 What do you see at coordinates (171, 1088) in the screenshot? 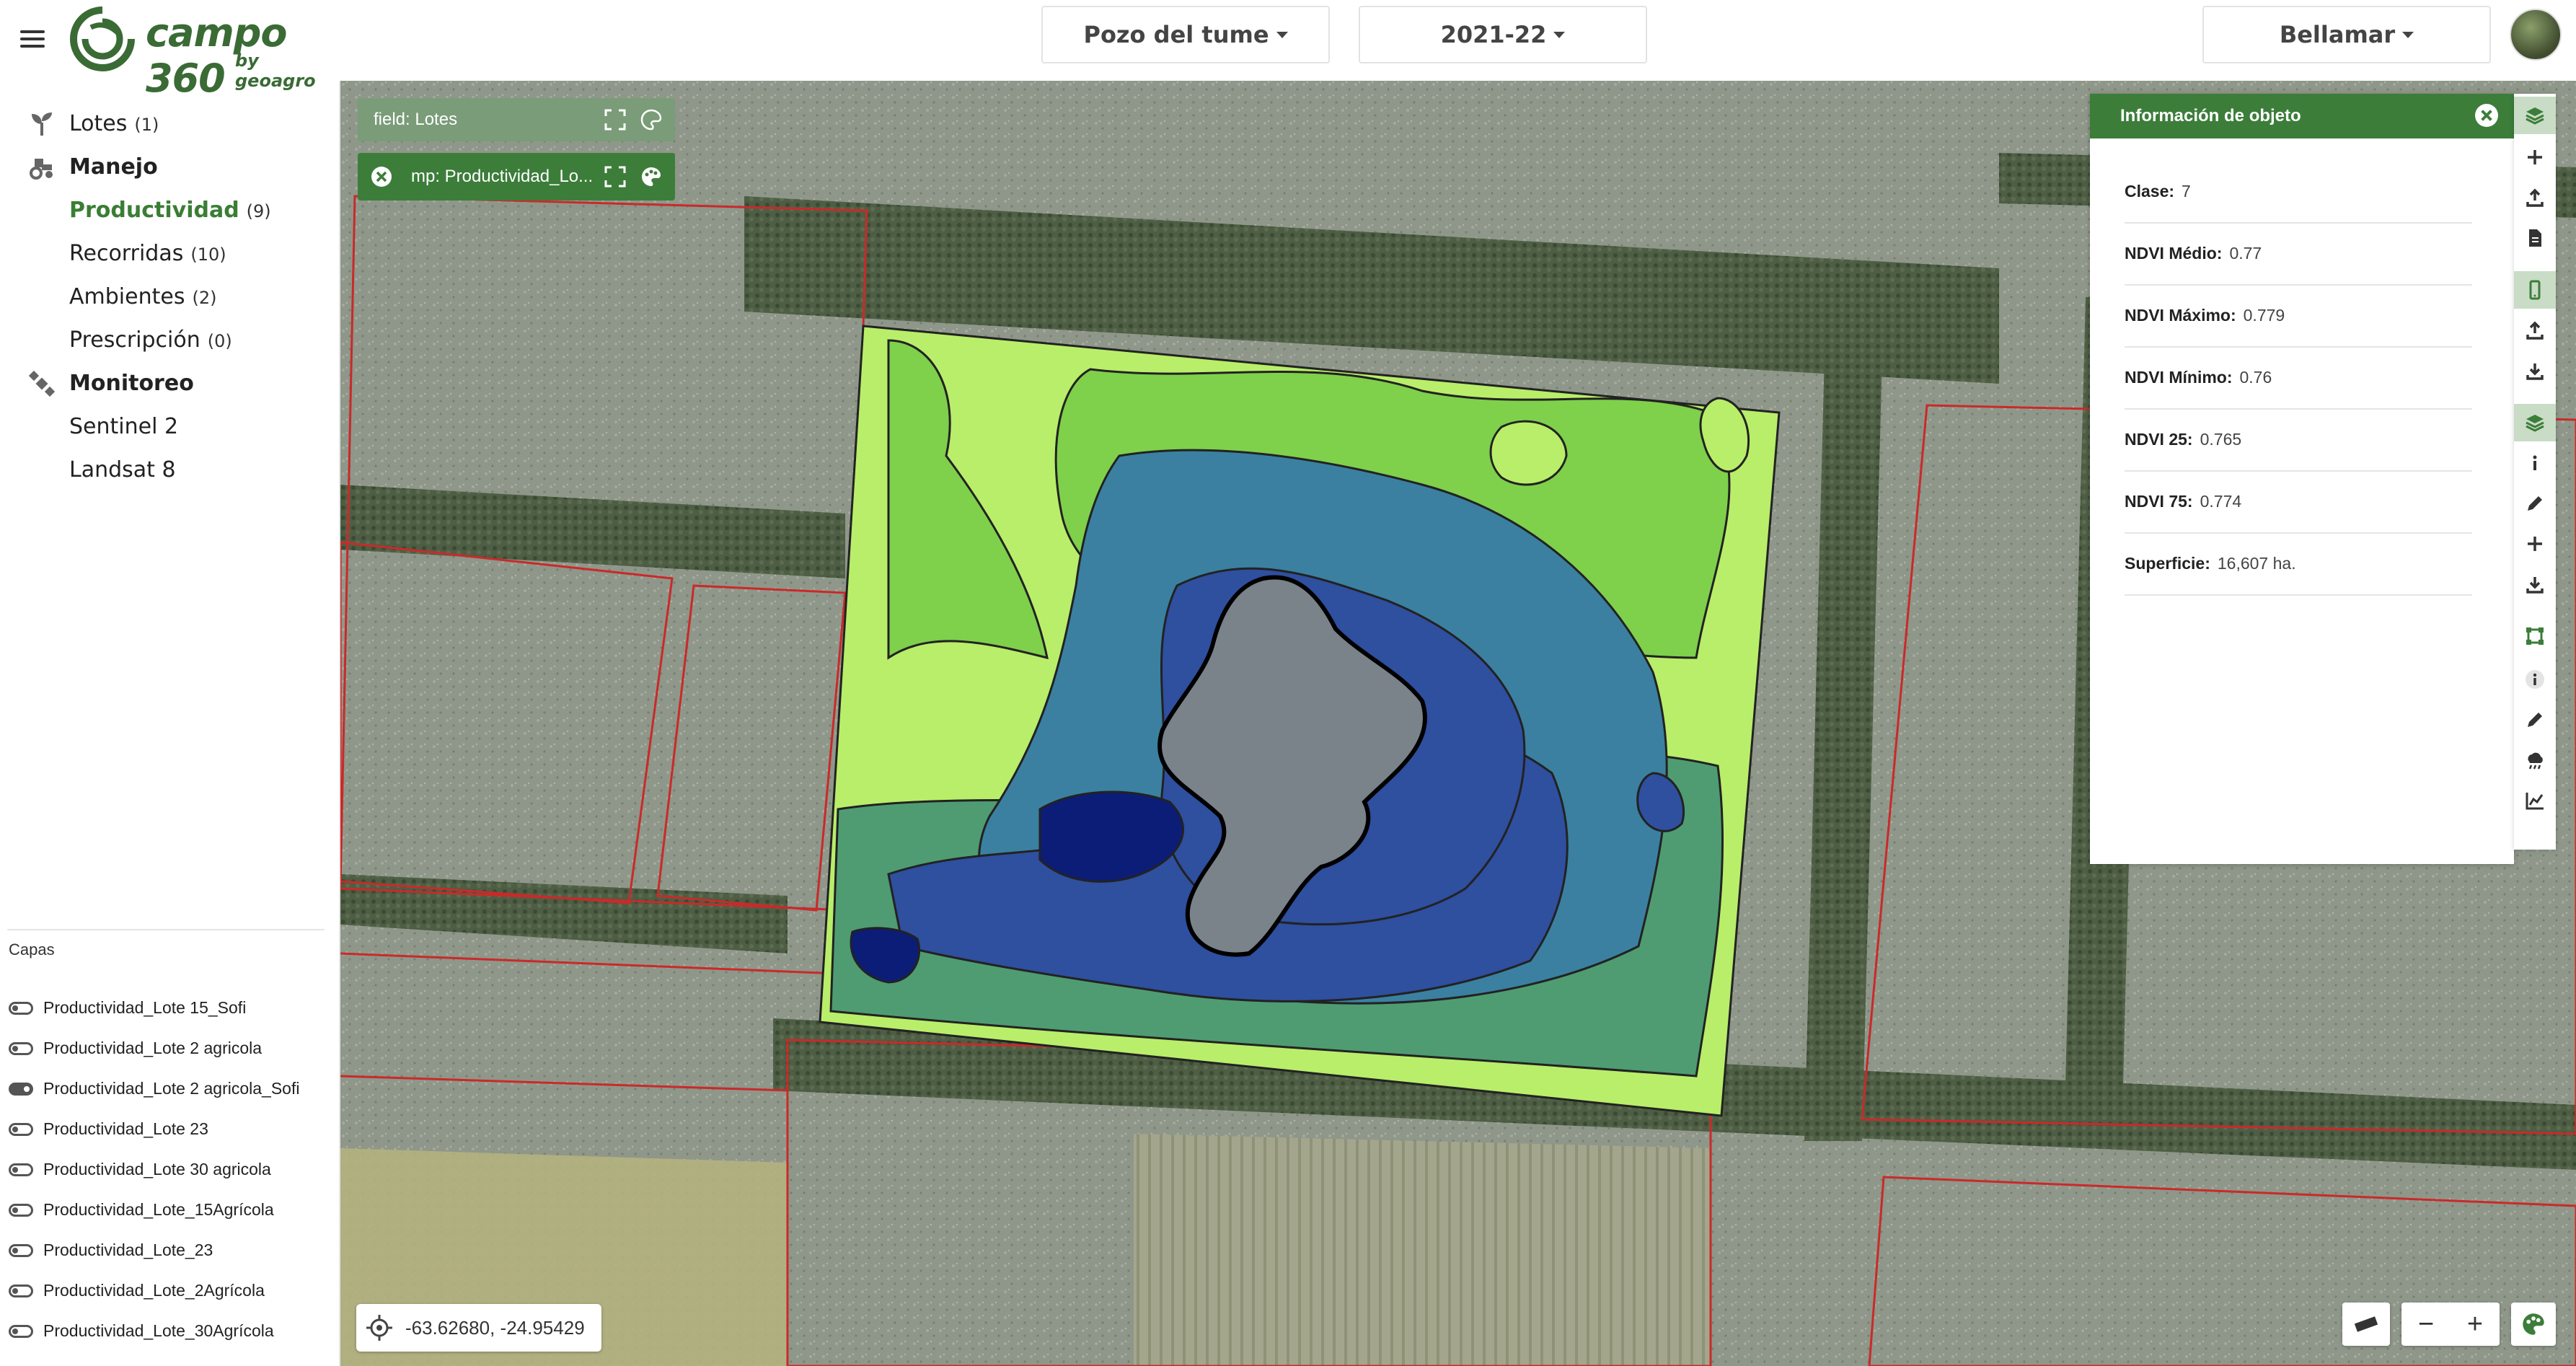
I see `layer-name: Productividad_Lote 2 agricola_Sofi` at bounding box center [171, 1088].